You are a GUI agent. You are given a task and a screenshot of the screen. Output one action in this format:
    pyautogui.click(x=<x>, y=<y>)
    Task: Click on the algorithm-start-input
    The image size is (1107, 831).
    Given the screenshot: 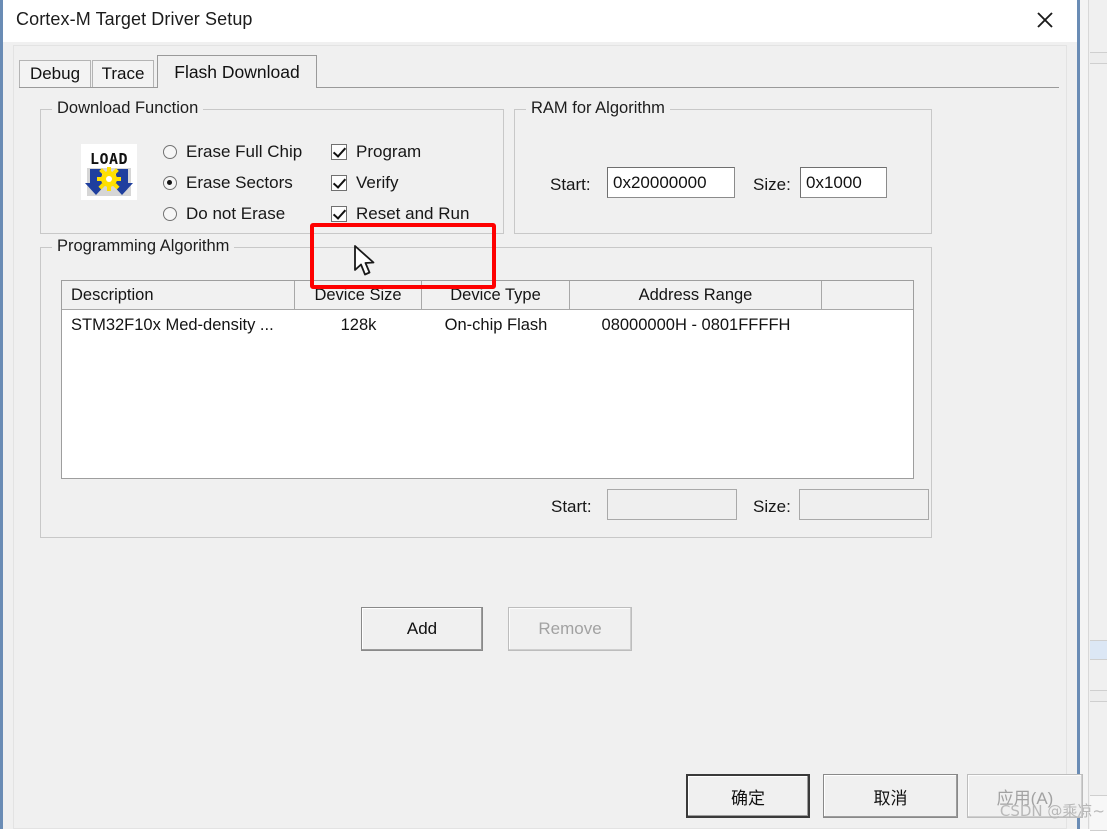 What is the action you would take?
    pyautogui.click(x=672, y=504)
    